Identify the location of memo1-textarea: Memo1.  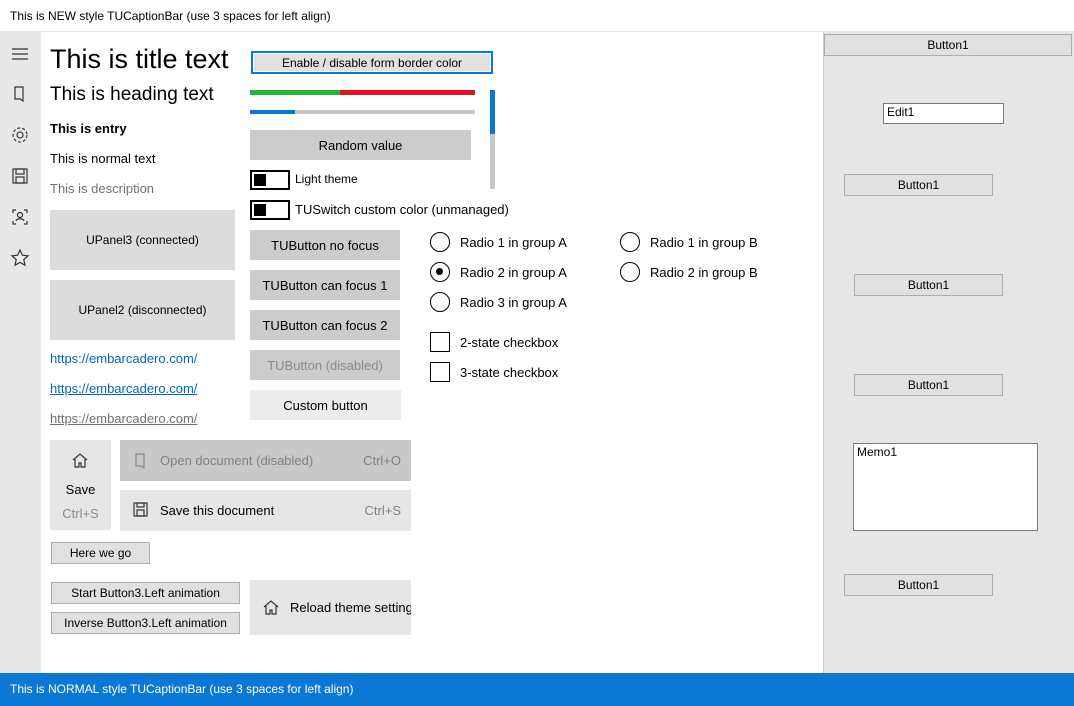
(945, 487).